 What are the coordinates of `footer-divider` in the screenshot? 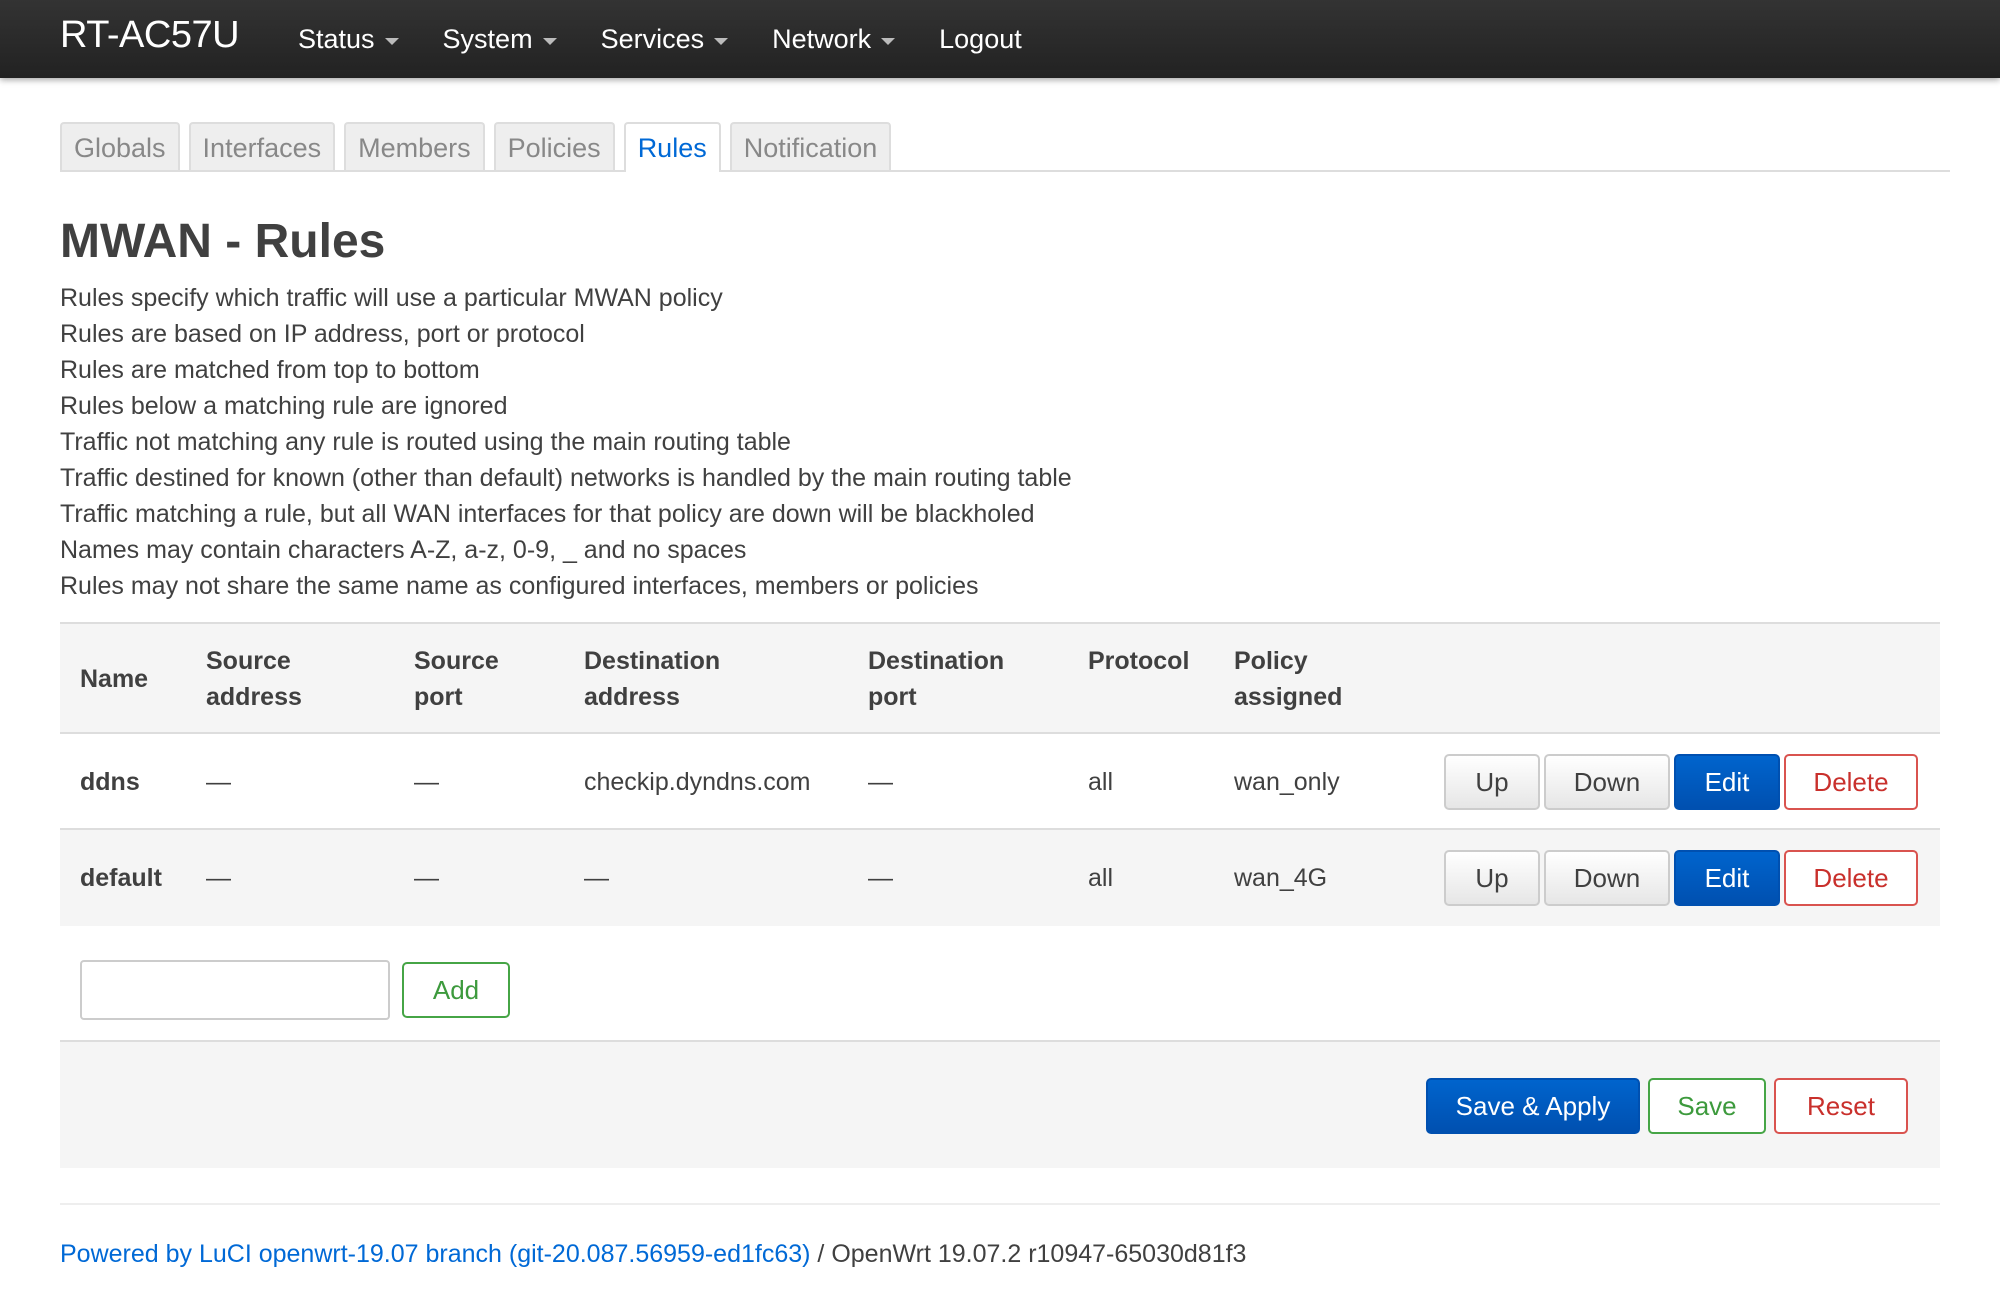 It's located at (1000, 1204).